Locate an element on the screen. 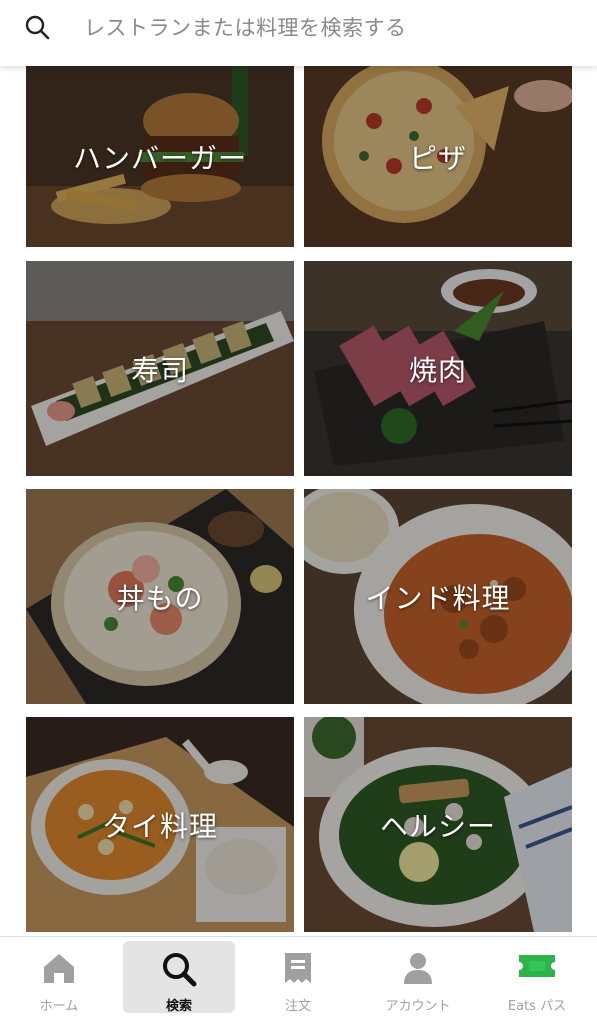 The height and width of the screenshot is (1025, 597). category-label: ヘルシー is located at coordinates (437, 826).